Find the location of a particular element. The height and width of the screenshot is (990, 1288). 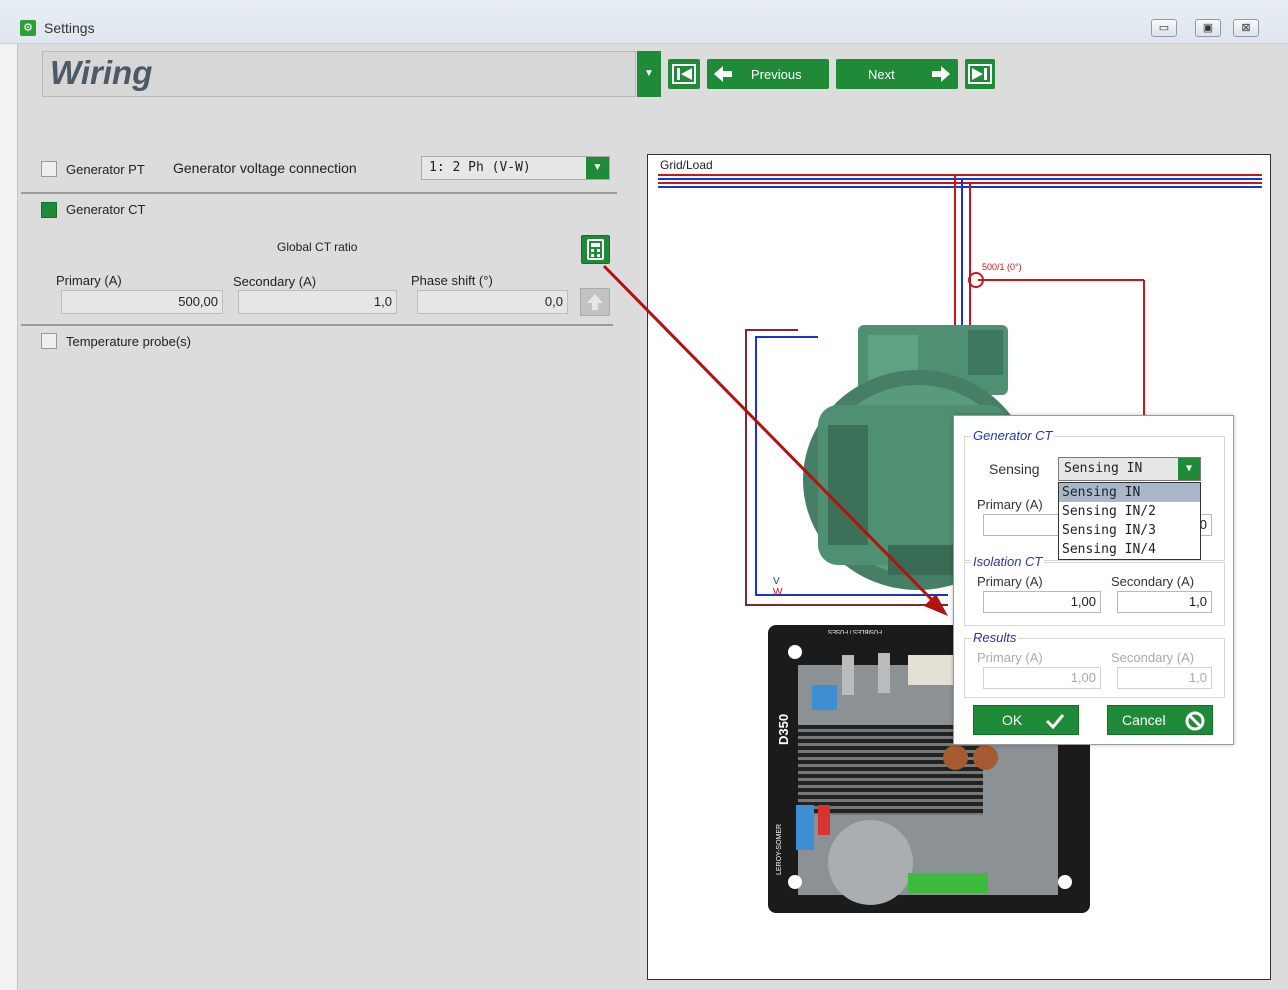

res-primary-label: Primary (A) is located at coordinates (1010, 657).